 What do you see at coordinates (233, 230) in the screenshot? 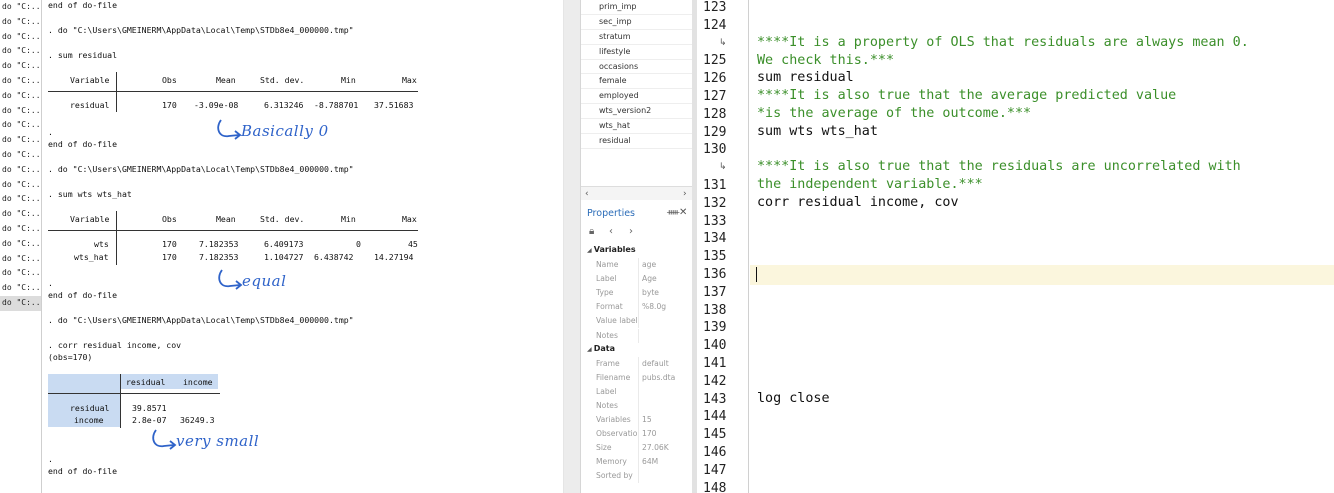
I see `table-rule` at bounding box center [233, 230].